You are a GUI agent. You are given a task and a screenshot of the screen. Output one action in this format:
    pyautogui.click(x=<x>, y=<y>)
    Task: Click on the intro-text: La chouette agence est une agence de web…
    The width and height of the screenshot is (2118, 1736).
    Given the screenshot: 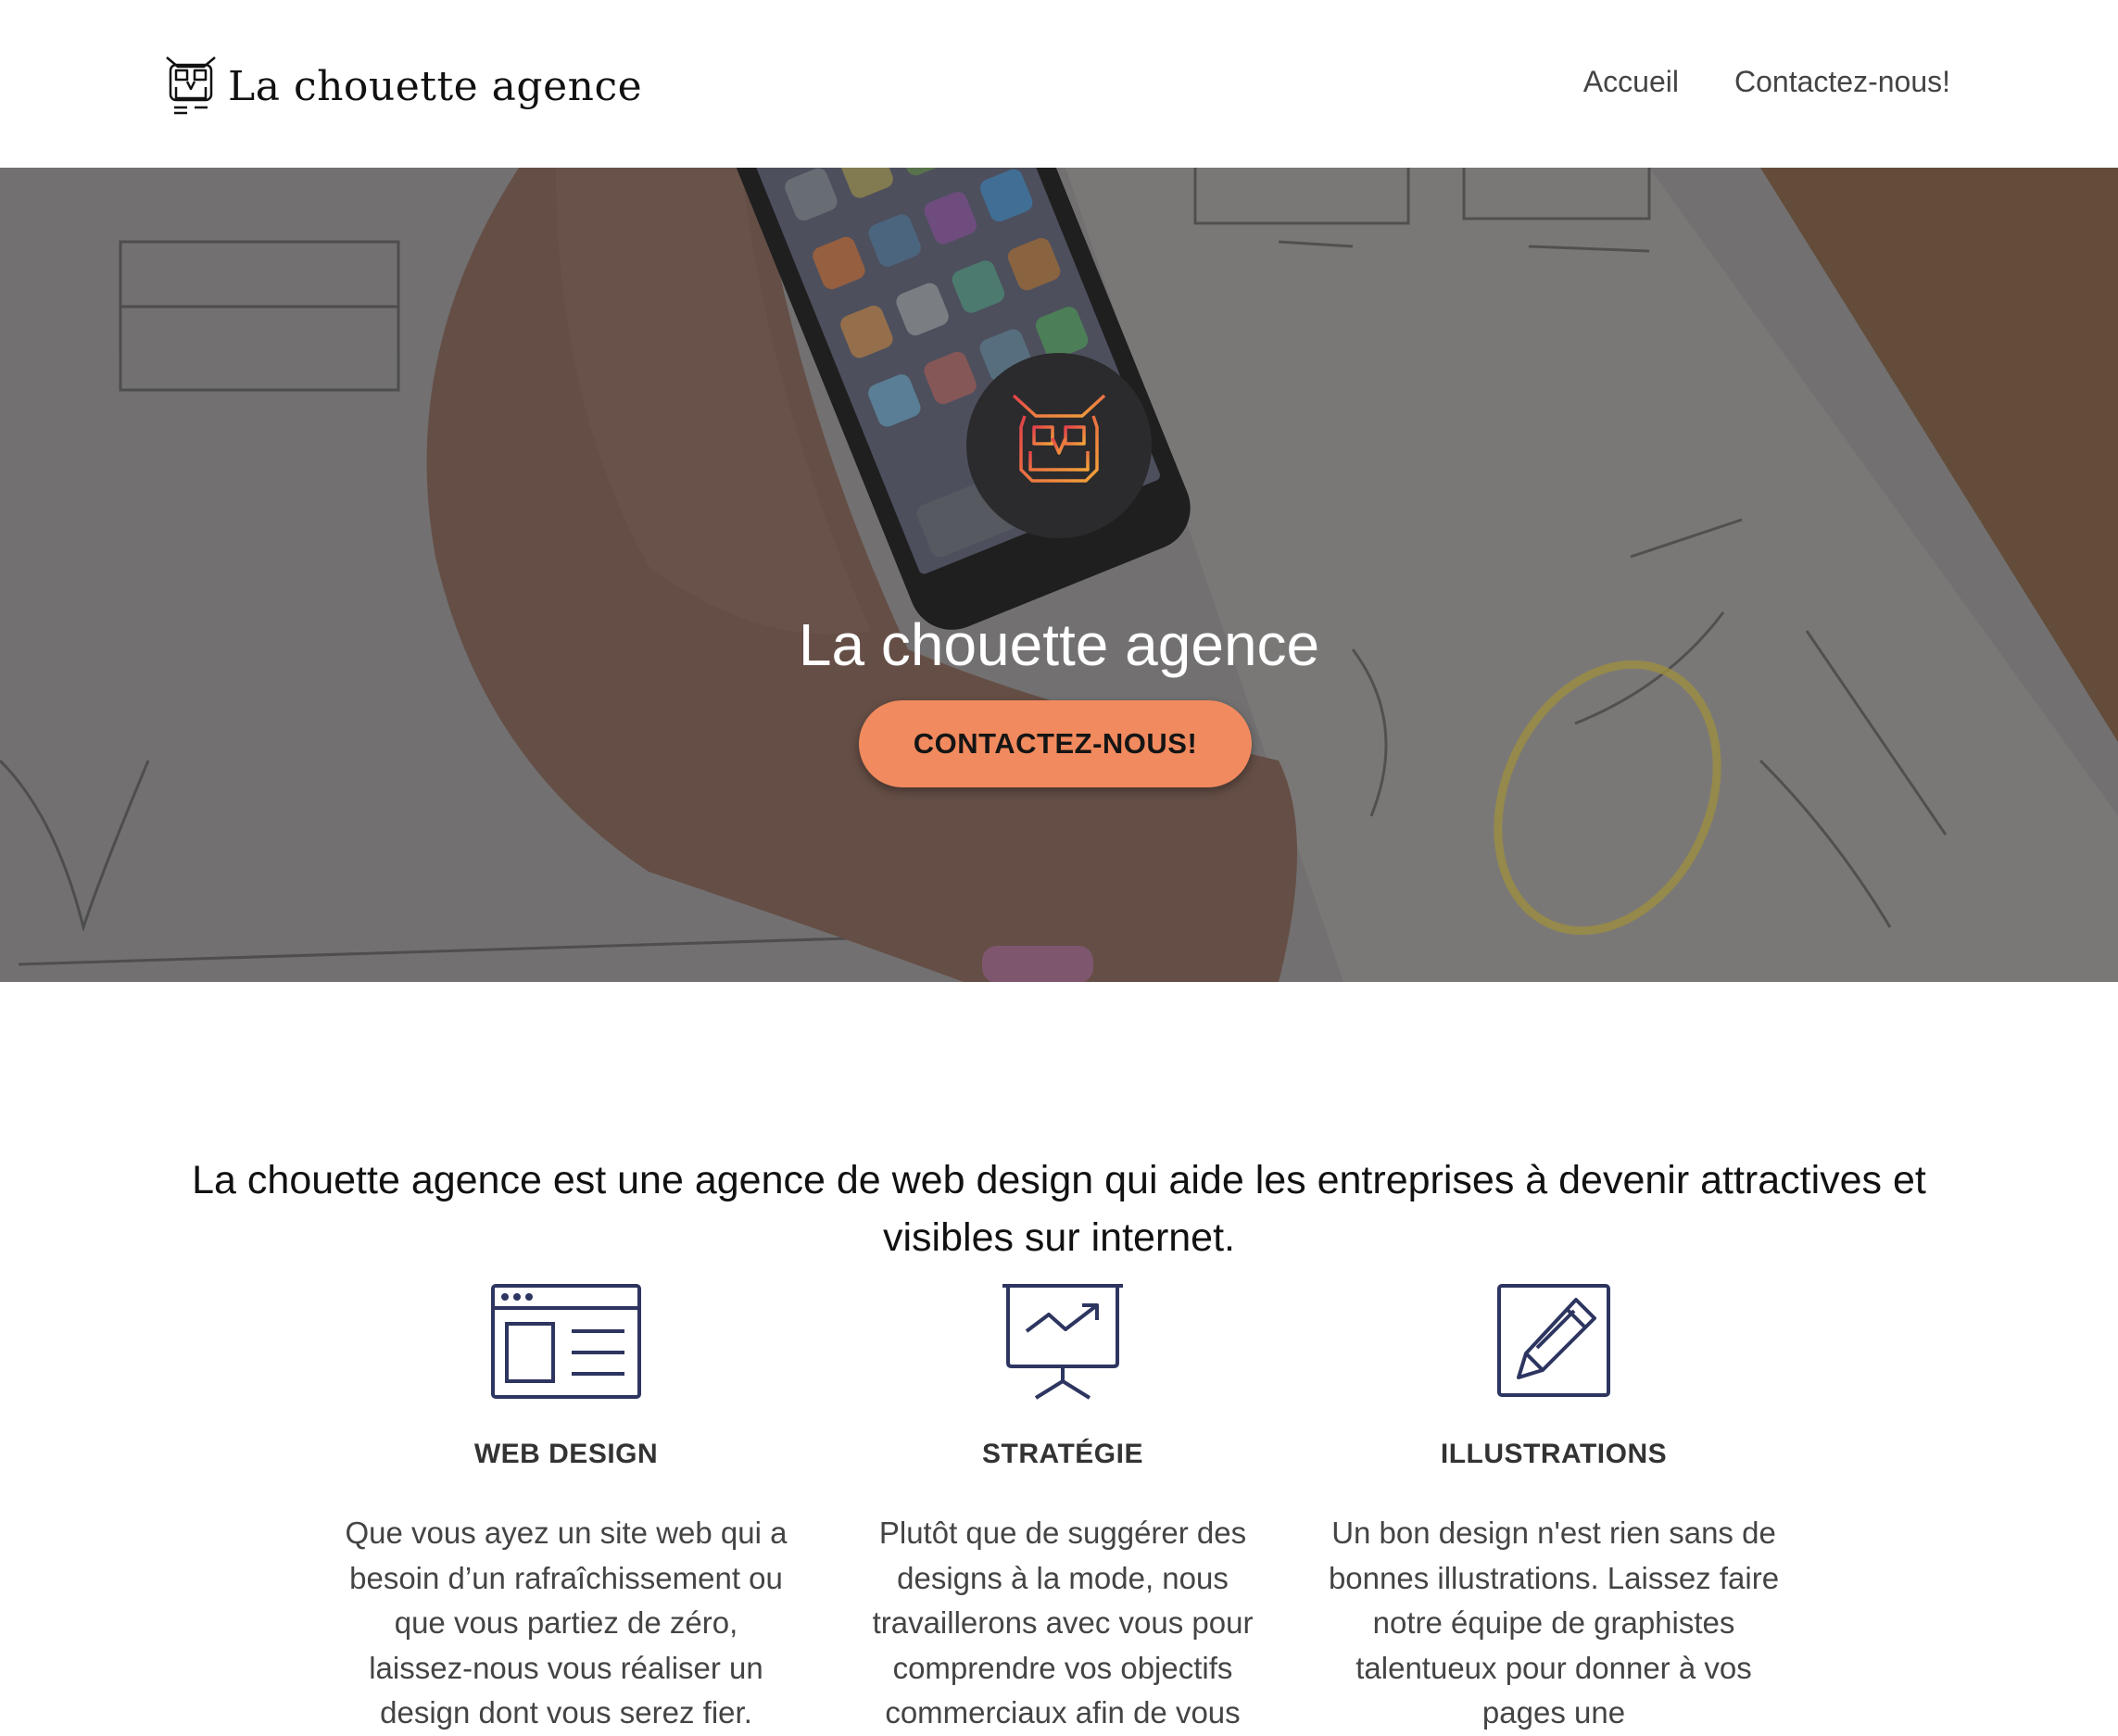 What is the action you would take?
    pyautogui.click(x=1059, y=1209)
    